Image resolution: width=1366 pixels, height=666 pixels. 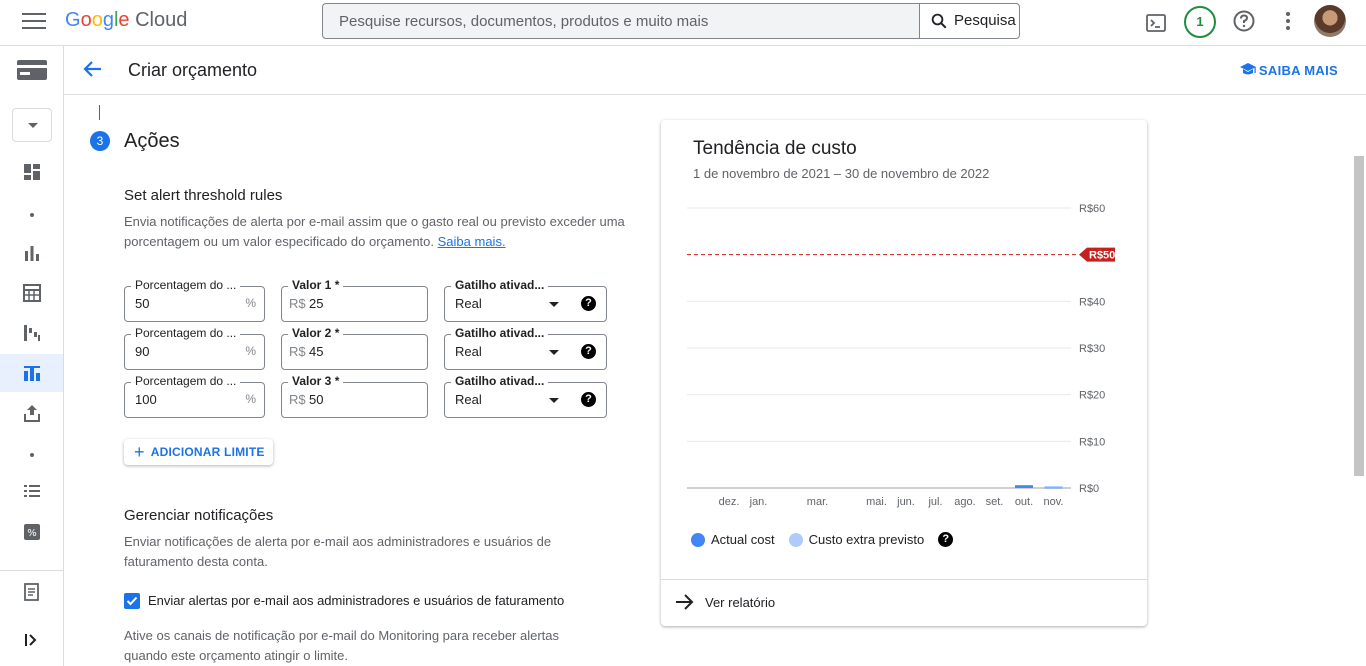 What do you see at coordinates (316, 303) in the screenshot?
I see `amount-value: 25` at bounding box center [316, 303].